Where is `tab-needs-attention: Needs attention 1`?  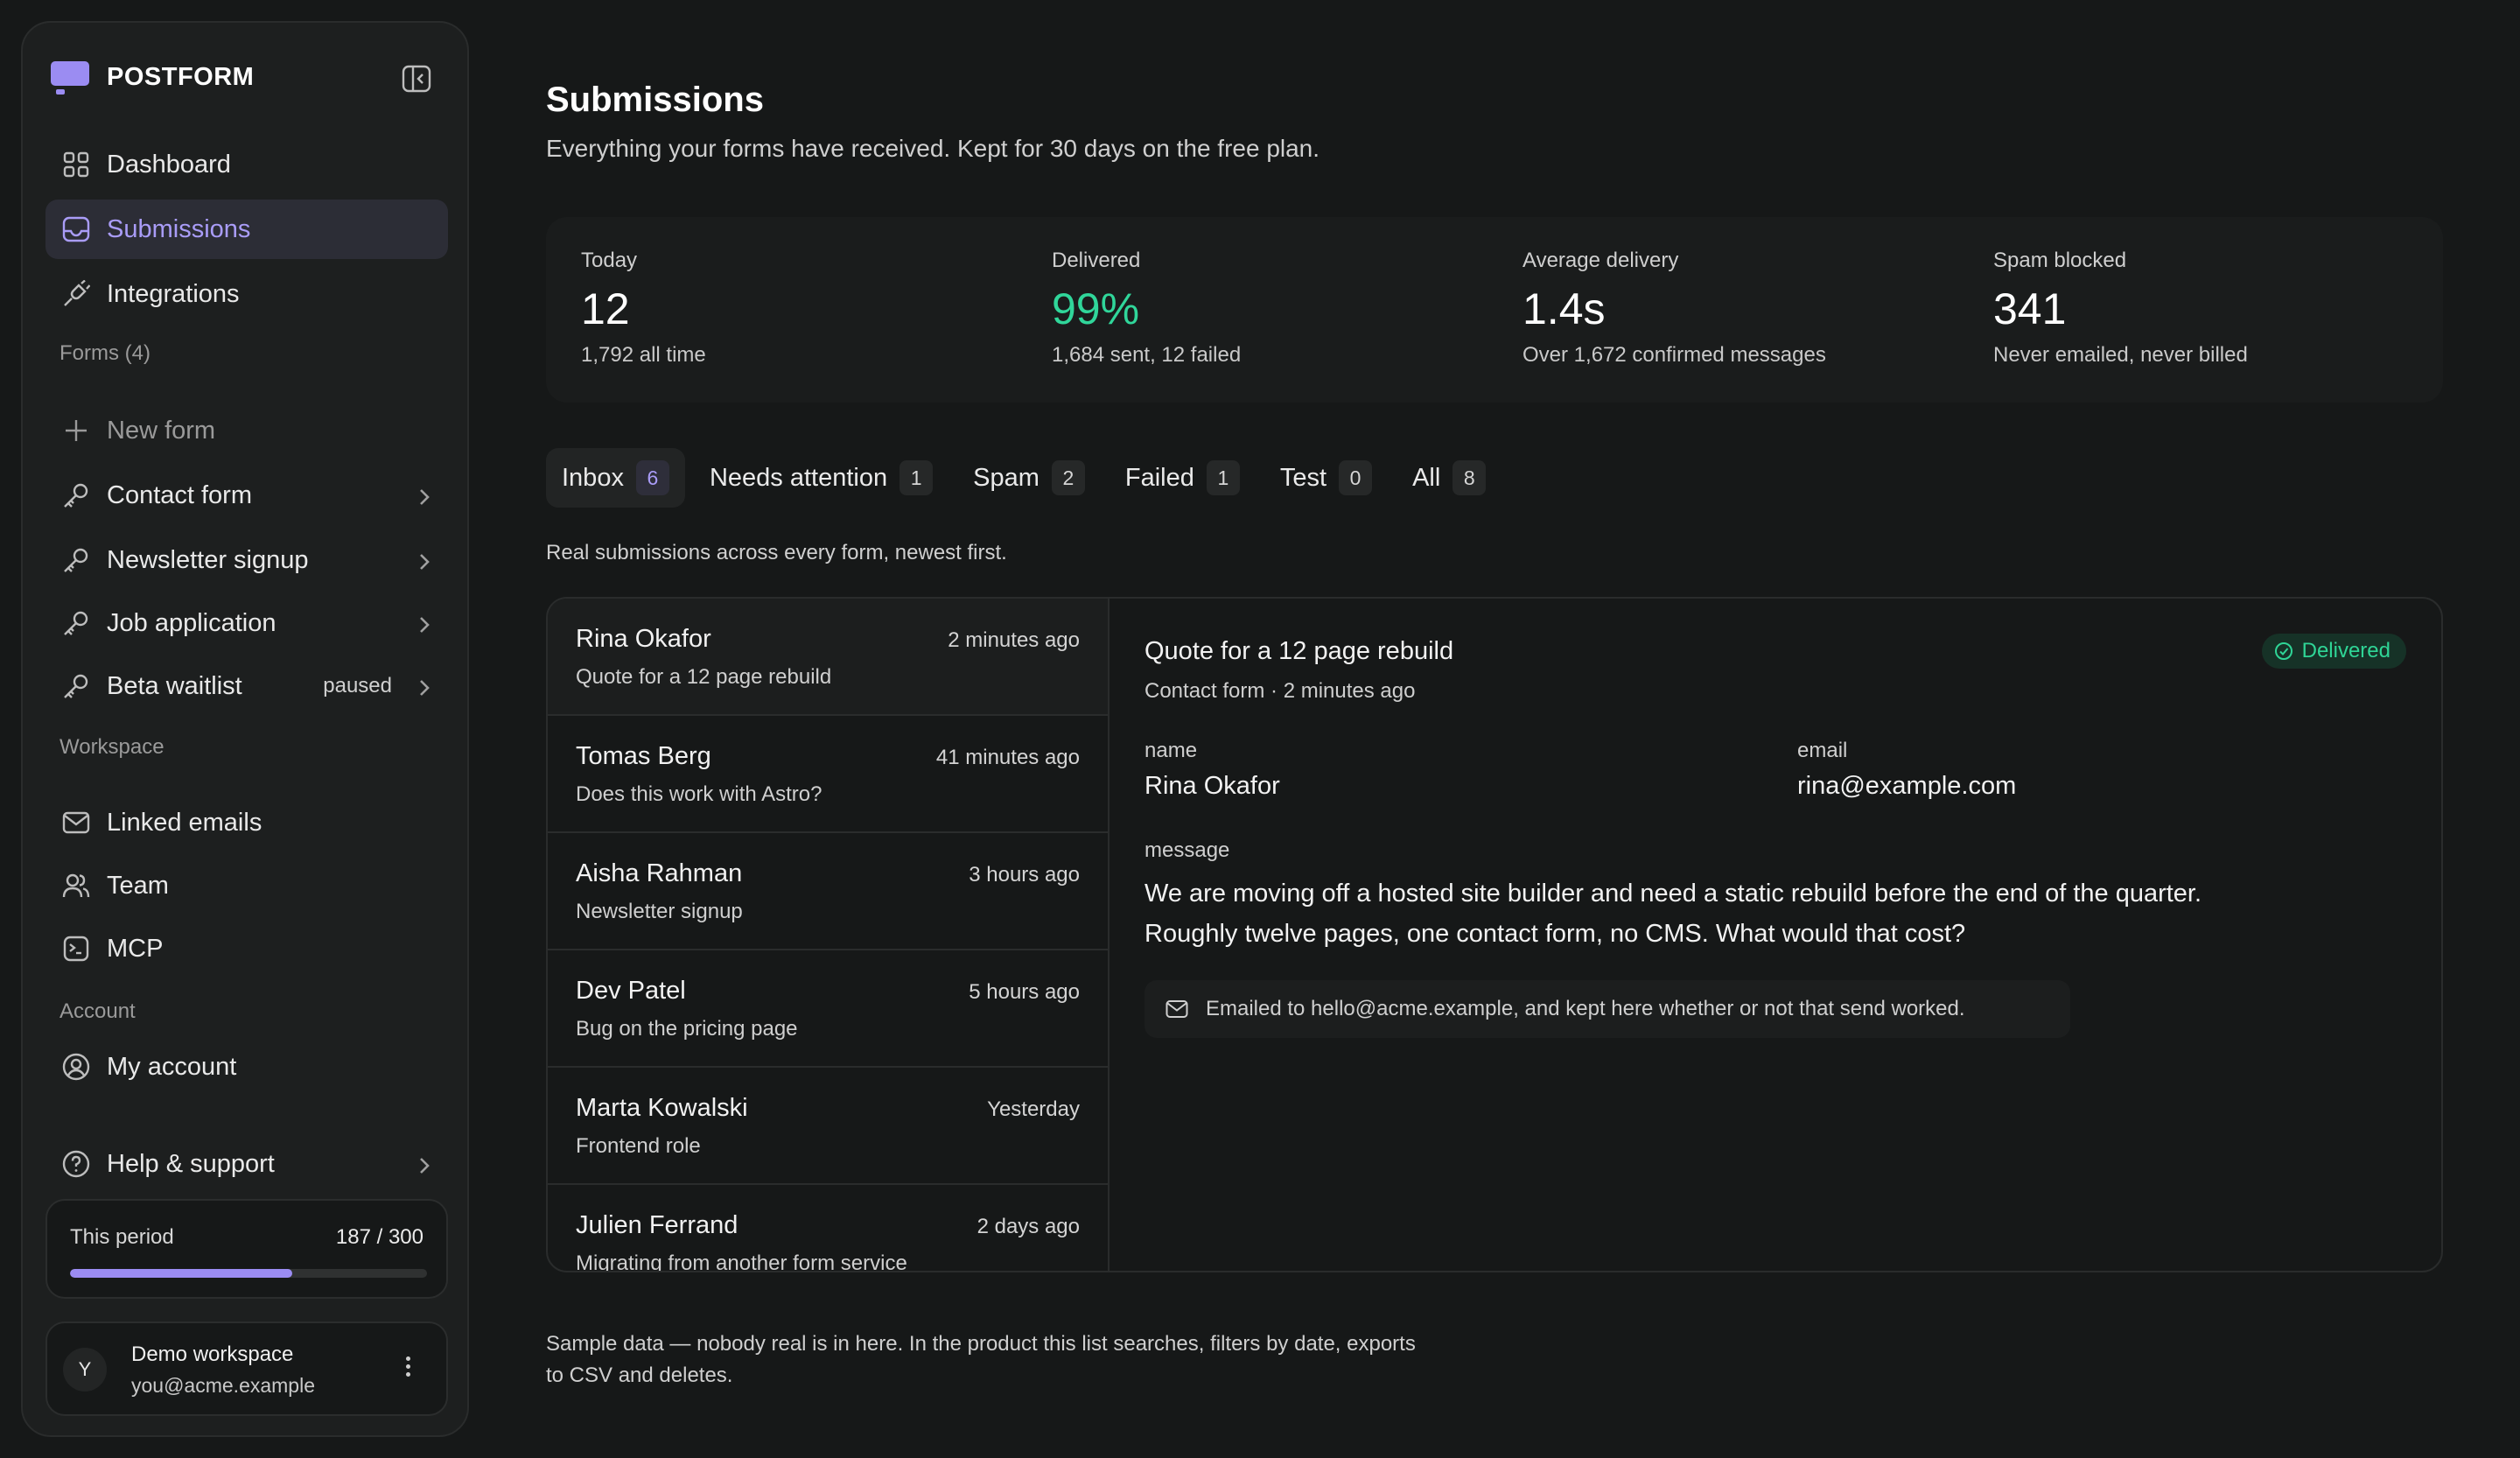 tab-needs-attention: Needs attention 1 is located at coordinates (821, 478).